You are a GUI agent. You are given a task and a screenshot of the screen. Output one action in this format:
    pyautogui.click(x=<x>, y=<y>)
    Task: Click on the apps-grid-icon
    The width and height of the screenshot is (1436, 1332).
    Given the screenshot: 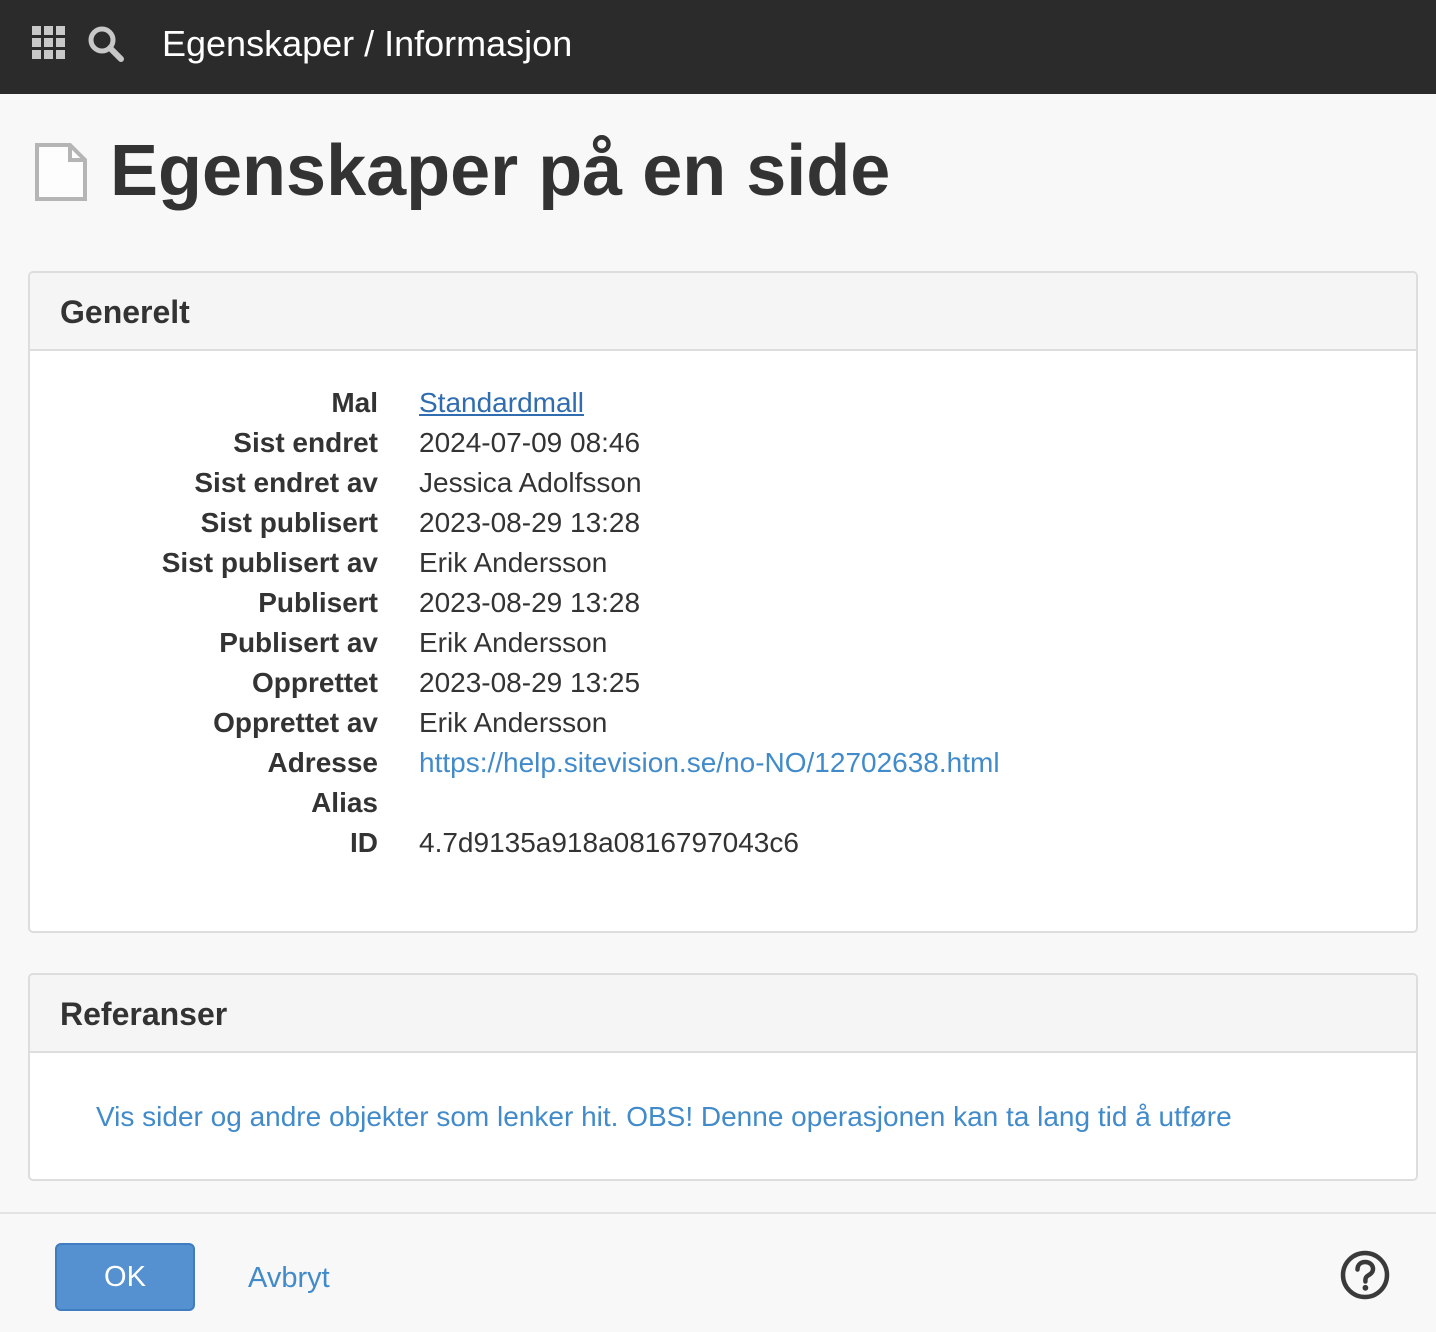 What is the action you would take?
    pyautogui.click(x=49, y=43)
    